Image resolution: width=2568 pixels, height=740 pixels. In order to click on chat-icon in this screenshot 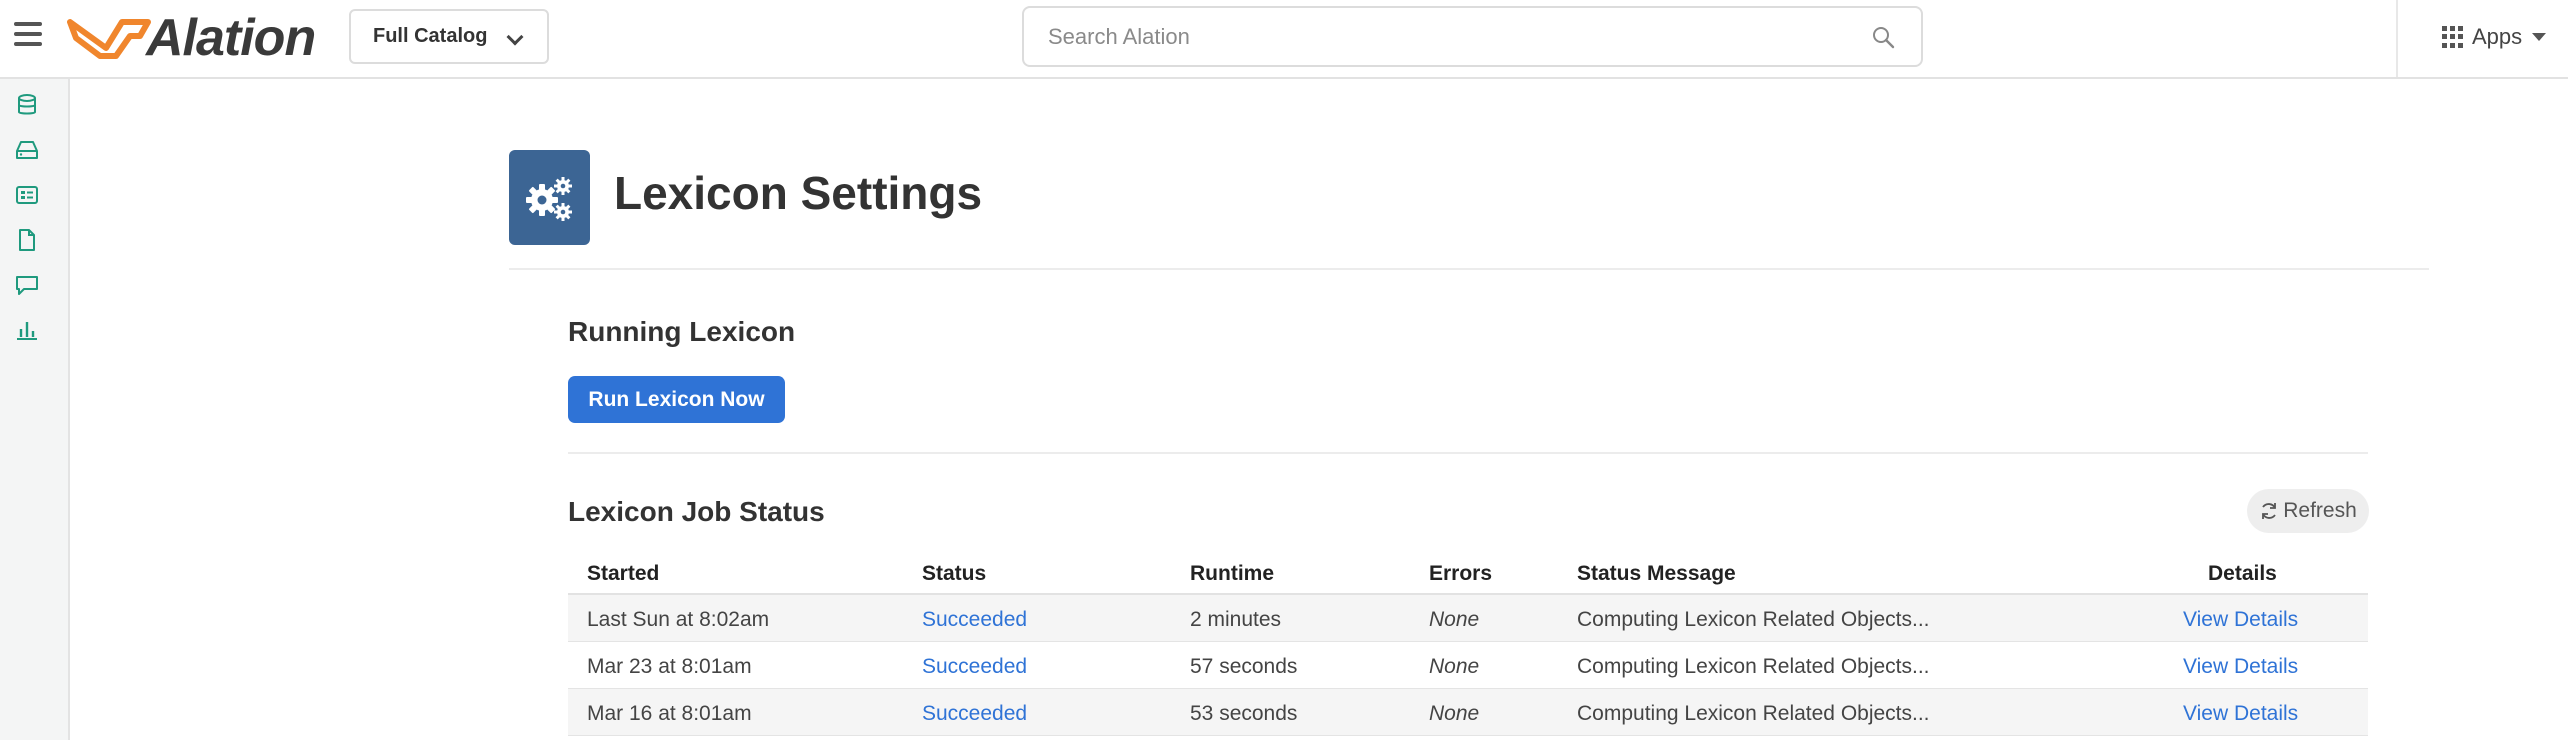, I will do `click(27, 285)`.